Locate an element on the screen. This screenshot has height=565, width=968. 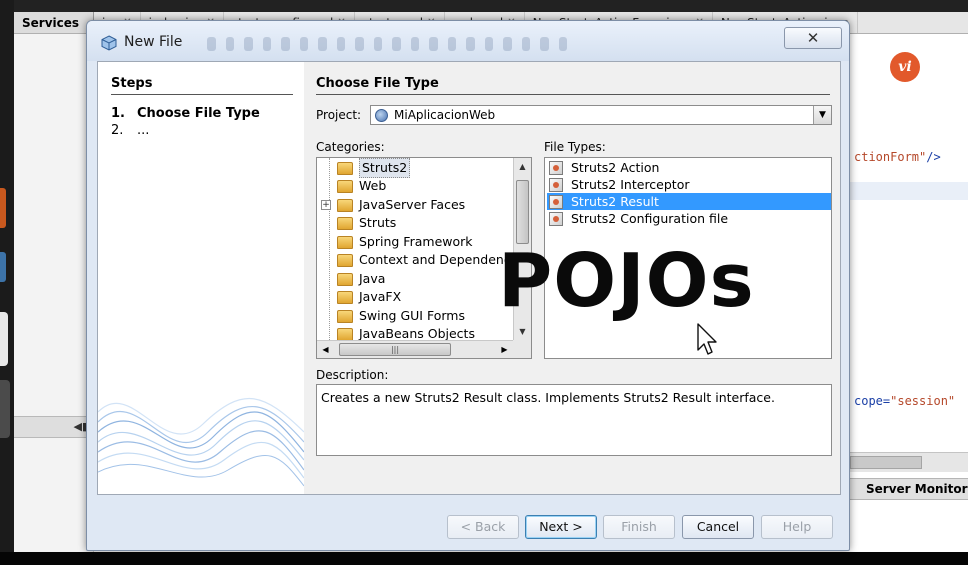
categories-horizontal-scrollbar: ◀ ||| ▶ is located at coordinates (415, 349).